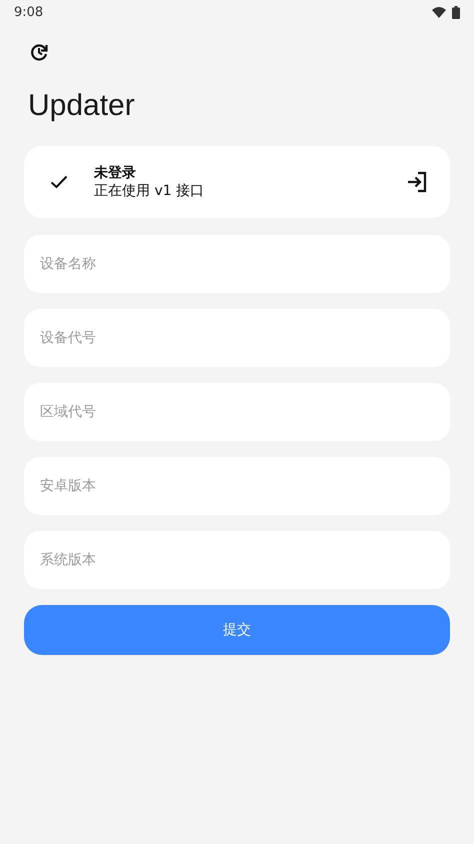  What do you see at coordinates (150, 191) in the screenshot?
I see `api-version: 正在使用 v1 接口` at bounding box center [150, 191].